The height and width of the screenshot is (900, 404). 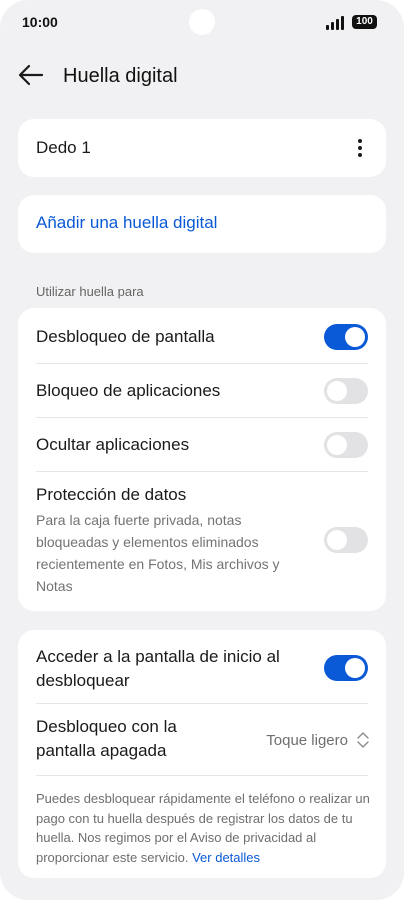 I want to click on row-title: Protección de datos, so click(x=111, y=494).